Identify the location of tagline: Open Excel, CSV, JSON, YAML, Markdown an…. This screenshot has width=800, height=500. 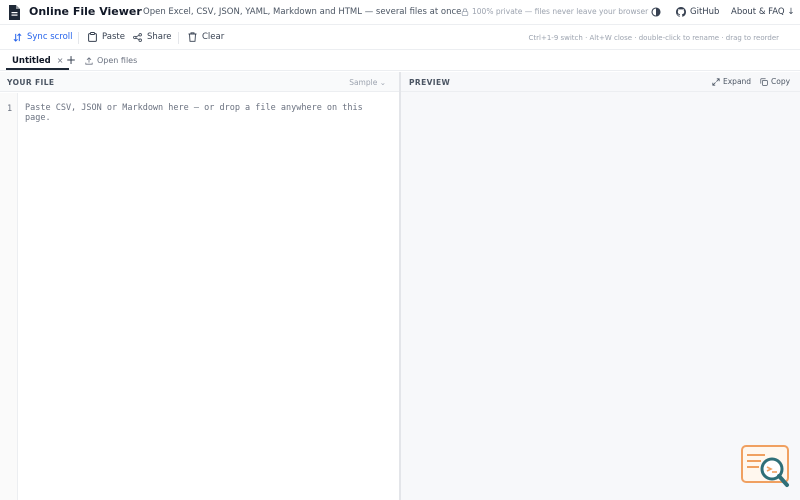
(302, 12).